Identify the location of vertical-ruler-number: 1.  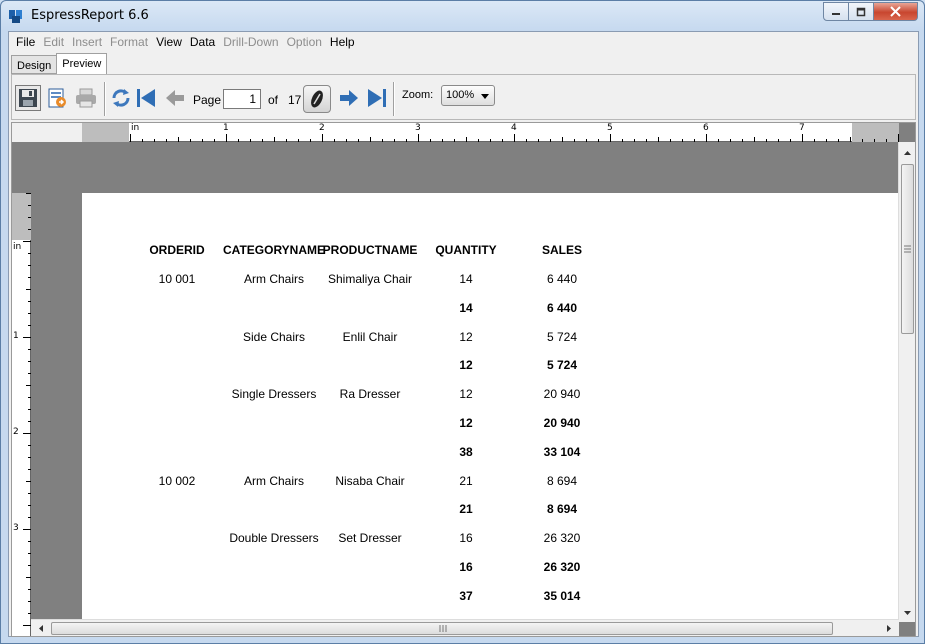
(16, 336).